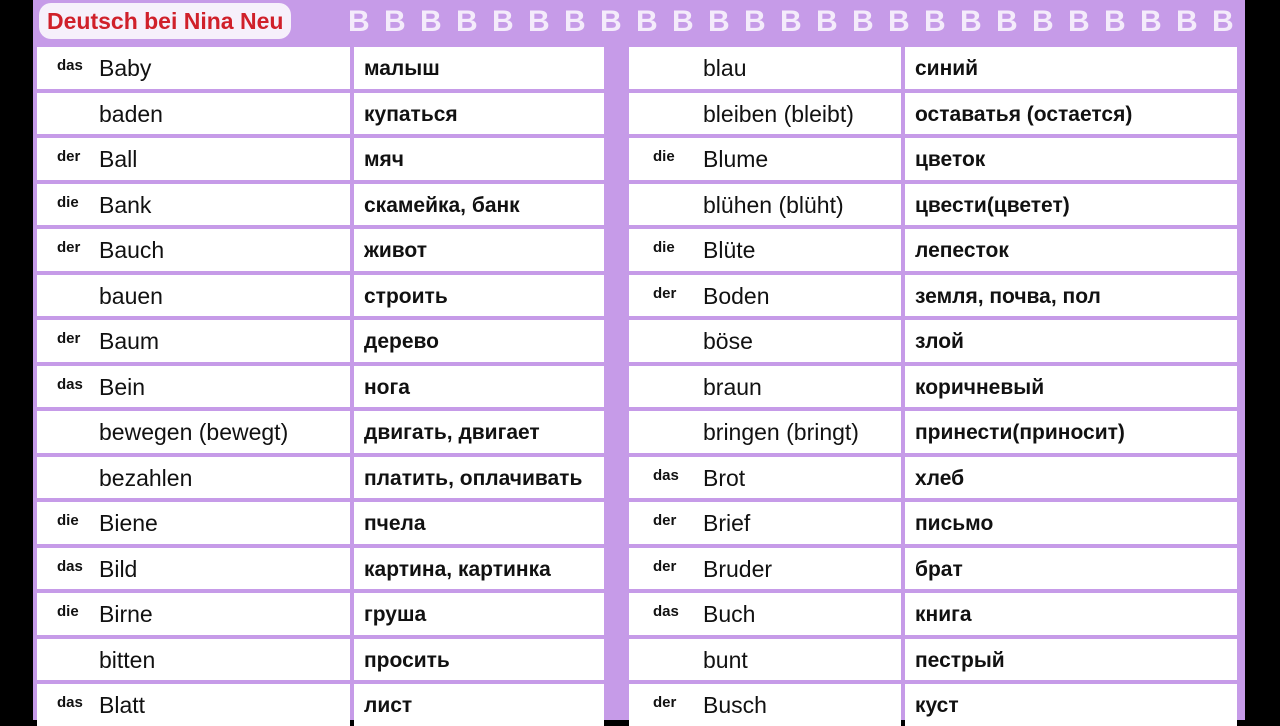 The height and width of the screenshot is (726, 1280). Describe the element at coordinates (1071, 159) in the screenshot. I see `translation-cell: цветок` at that location.